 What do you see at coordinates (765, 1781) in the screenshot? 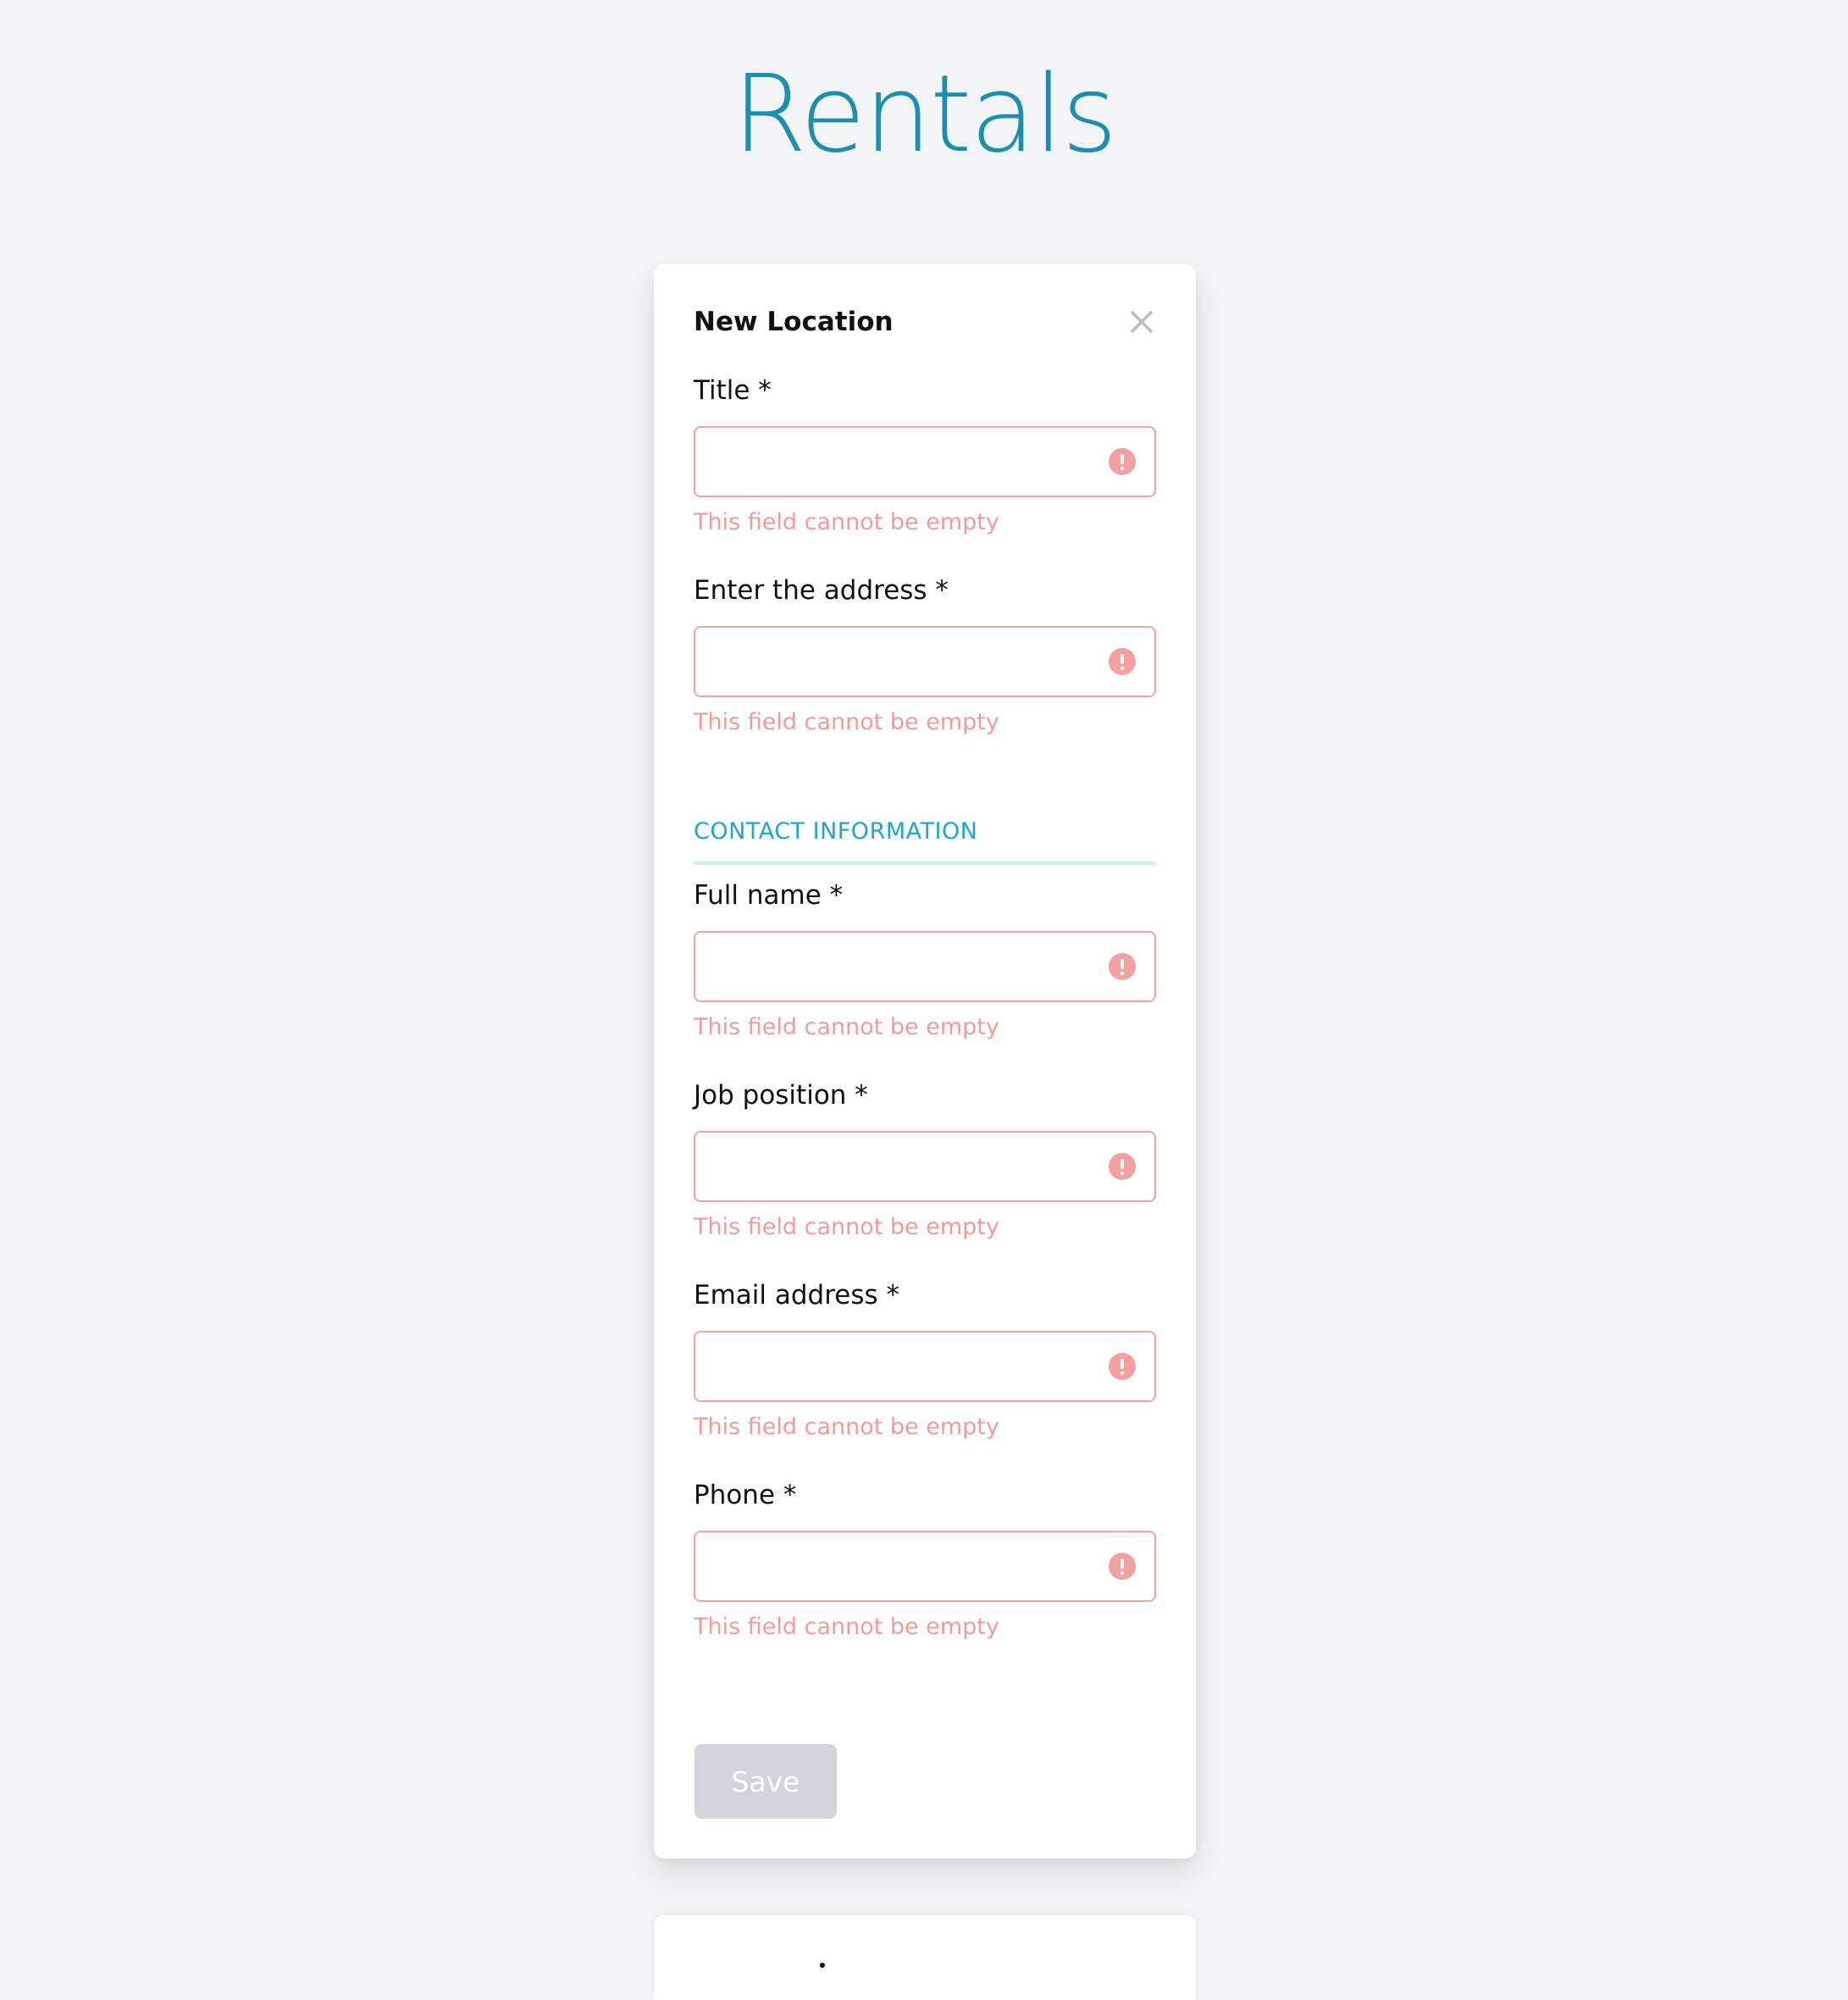
I see `save-button: Save` at bounding box center [765, 1781].